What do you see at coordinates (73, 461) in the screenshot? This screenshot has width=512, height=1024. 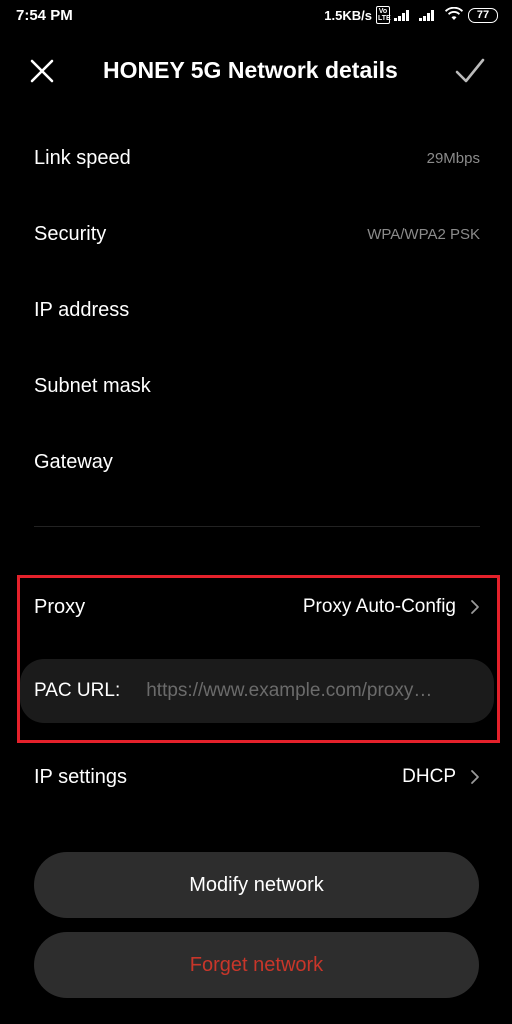 I see `detail-label: Gateway` at bounding box center [73, 461].